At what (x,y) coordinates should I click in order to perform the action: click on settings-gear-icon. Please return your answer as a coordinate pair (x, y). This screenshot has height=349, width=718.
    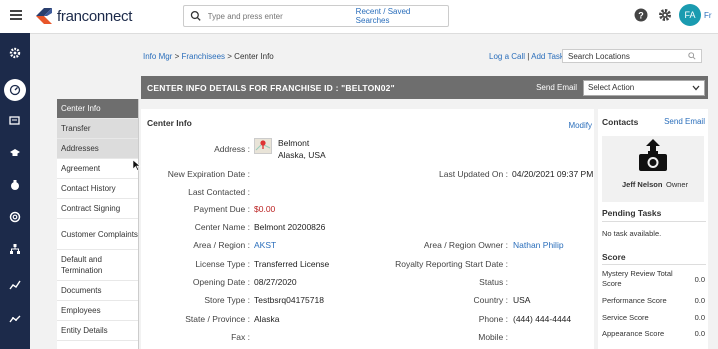
    Looking at the image, I should click on (665, 15).